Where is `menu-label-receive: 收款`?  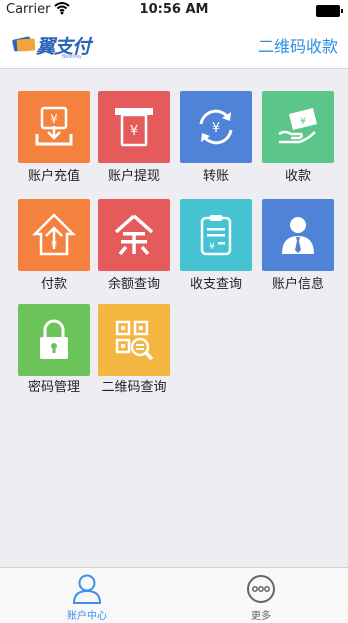 menu-label-receive: 收款 is located at coordinates (297, 176).